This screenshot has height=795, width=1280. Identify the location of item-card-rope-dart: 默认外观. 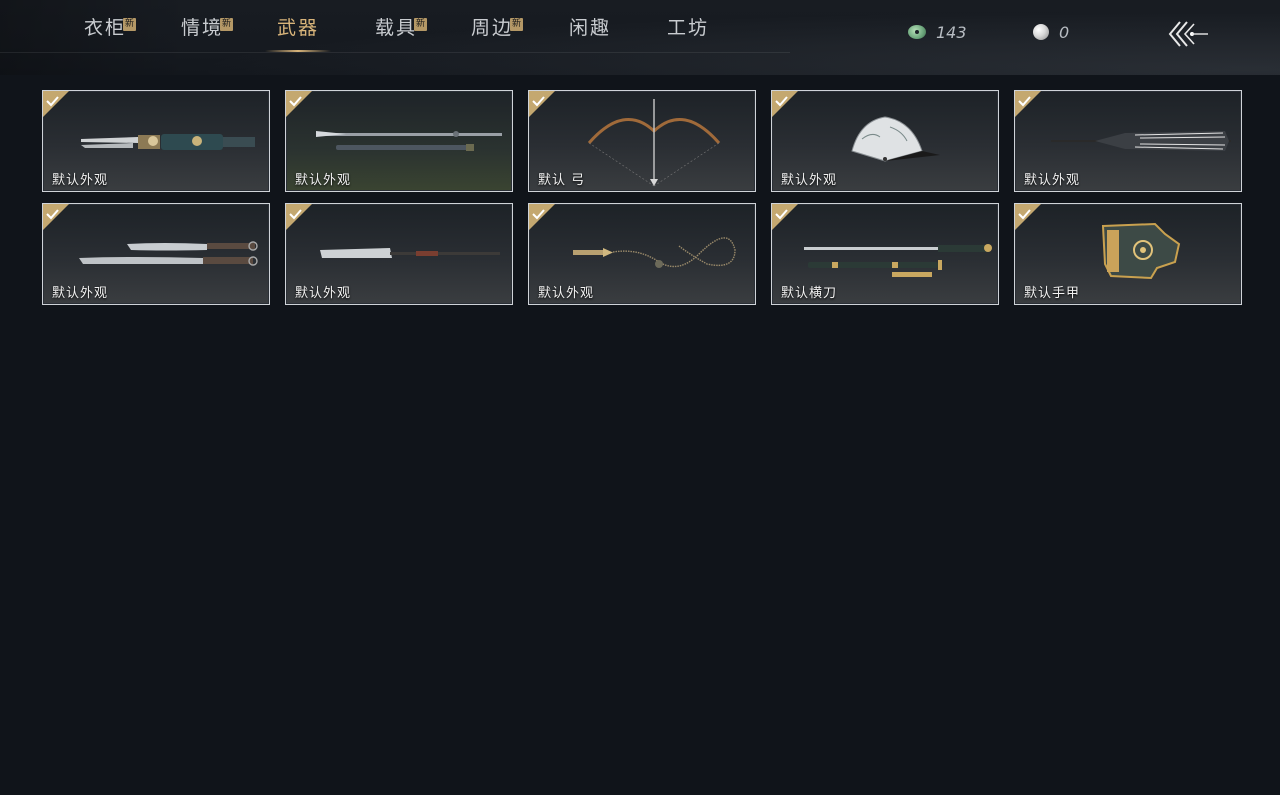
(642, 254).